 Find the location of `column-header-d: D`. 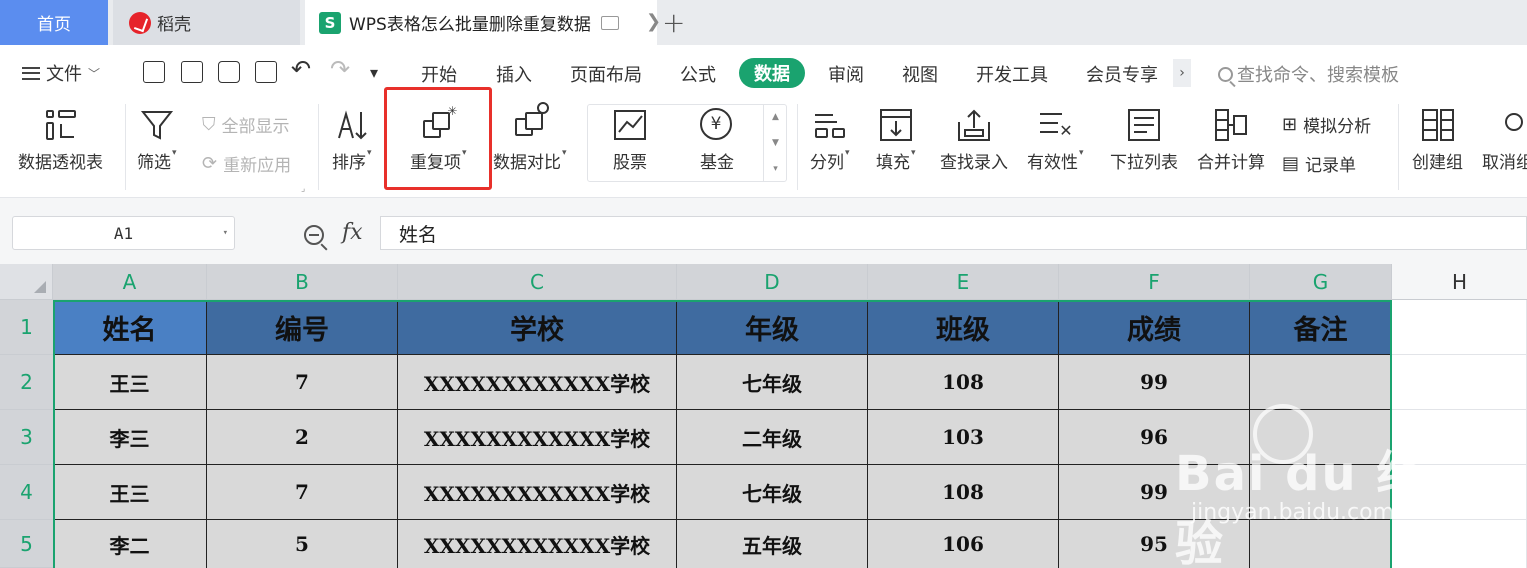

column-header-d: D is located at coordinates (772, 282).